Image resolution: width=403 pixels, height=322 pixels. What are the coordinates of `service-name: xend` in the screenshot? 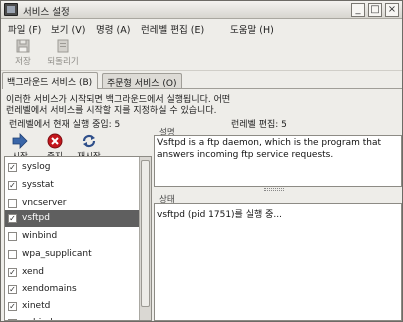 It's located at (33, 272).